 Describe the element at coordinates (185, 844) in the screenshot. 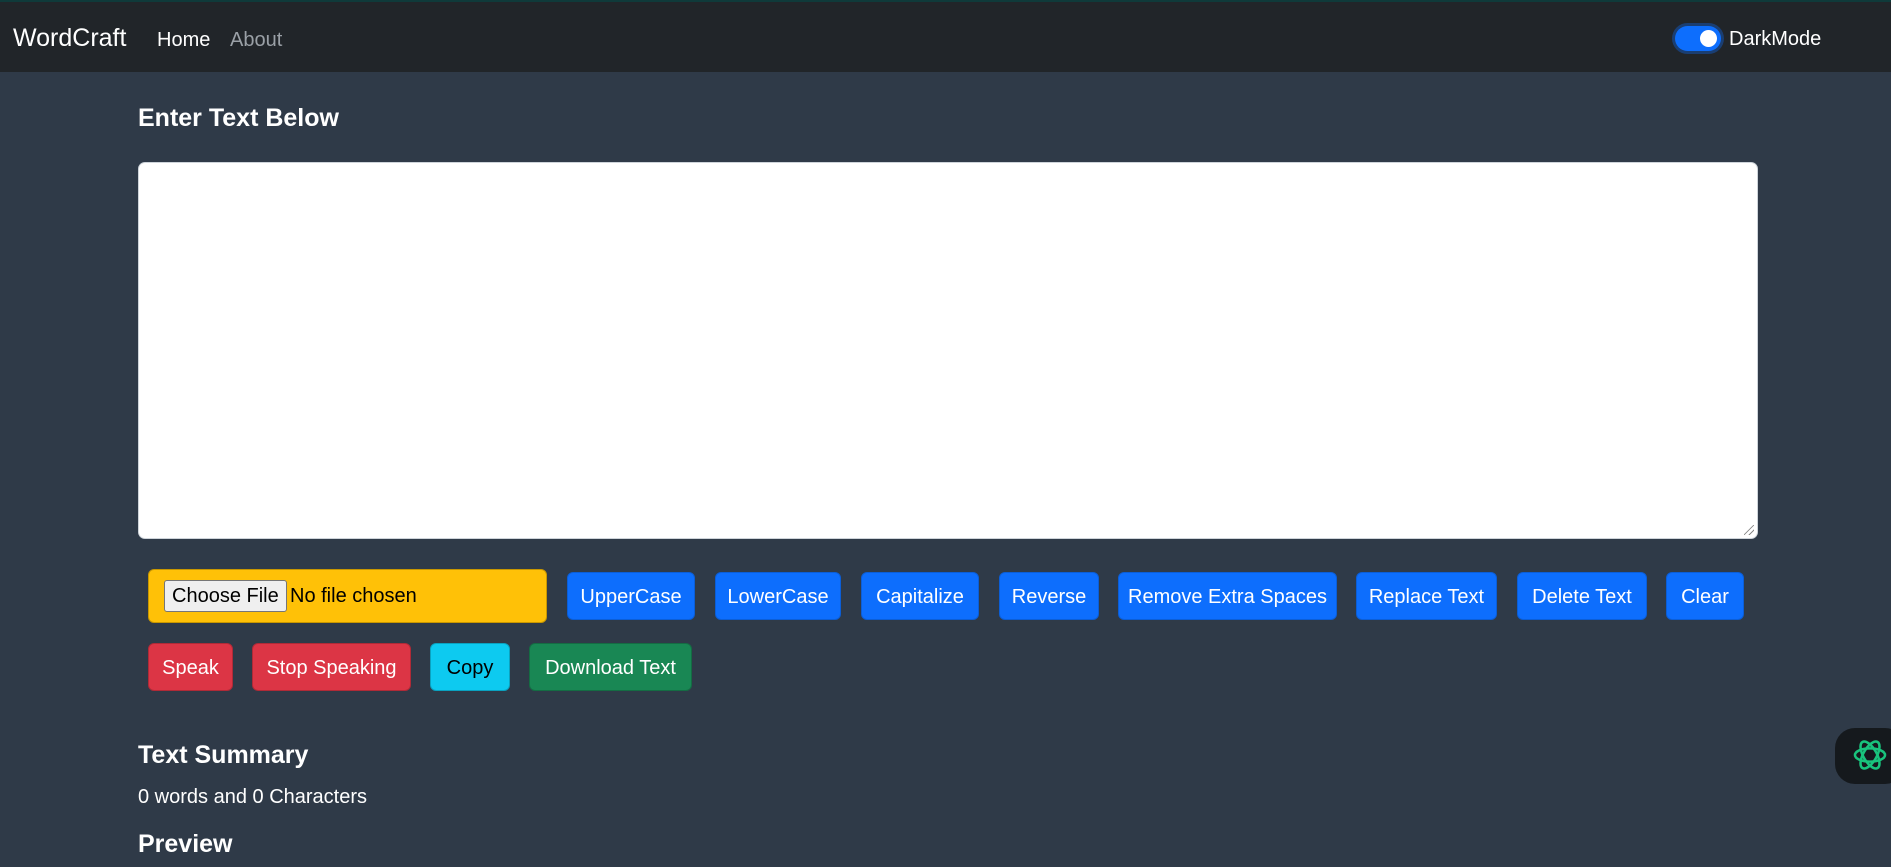

I see `preview-heading: Preview` at that location.